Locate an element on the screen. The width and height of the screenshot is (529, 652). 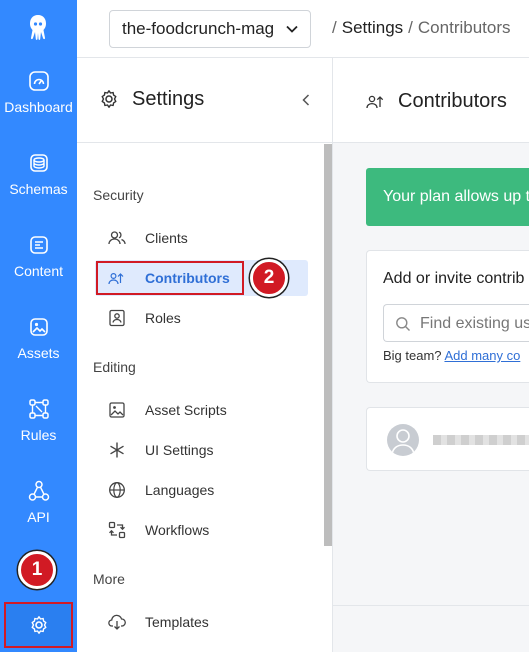
database-icon is located at coordinates (38, 163).